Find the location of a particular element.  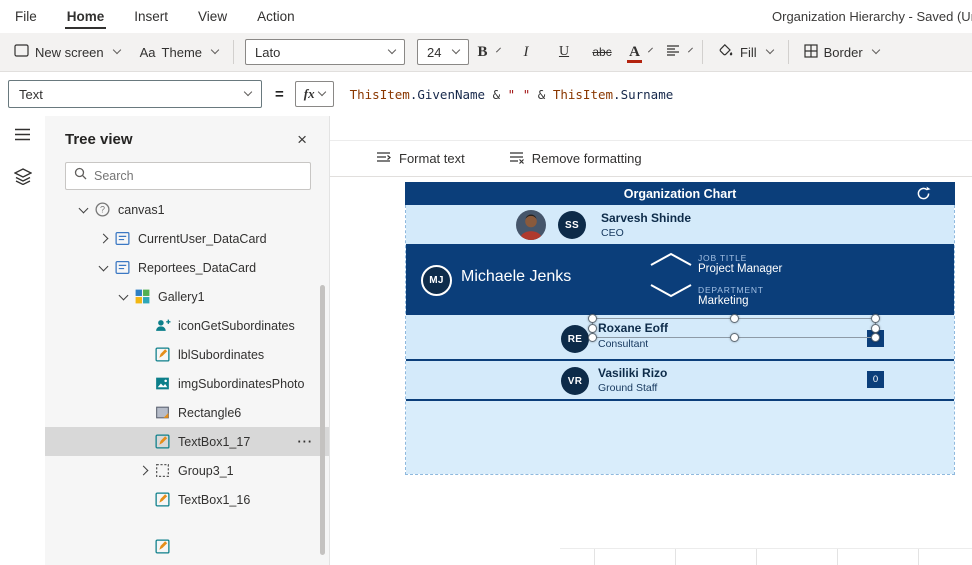

org-row-staff: VR Vasiliki Rizo Ground Staff 0 is located at coordinates (680, 381).